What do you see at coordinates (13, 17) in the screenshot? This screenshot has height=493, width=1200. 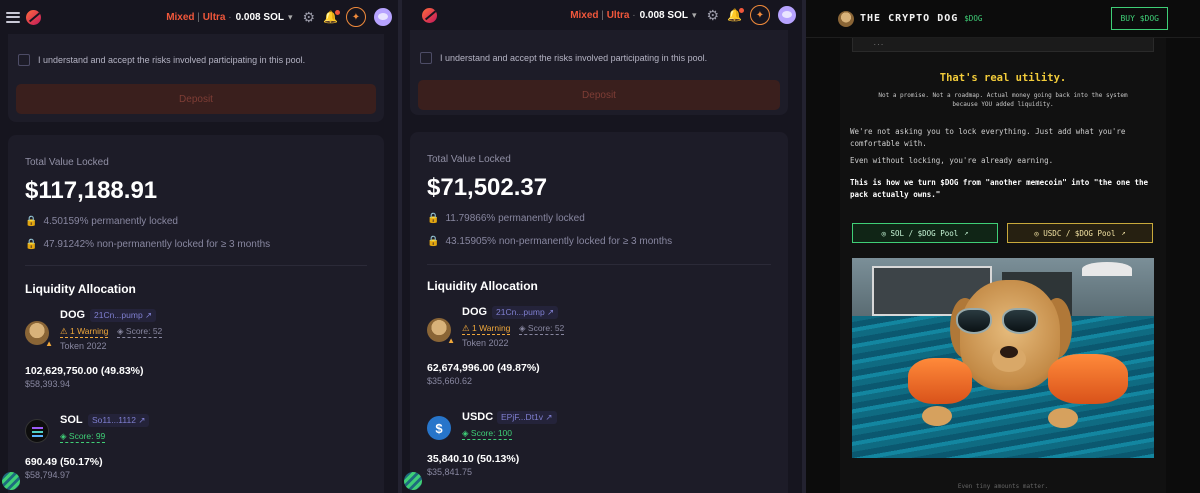 I see `menu-icon` at bounding box center [13, 17].